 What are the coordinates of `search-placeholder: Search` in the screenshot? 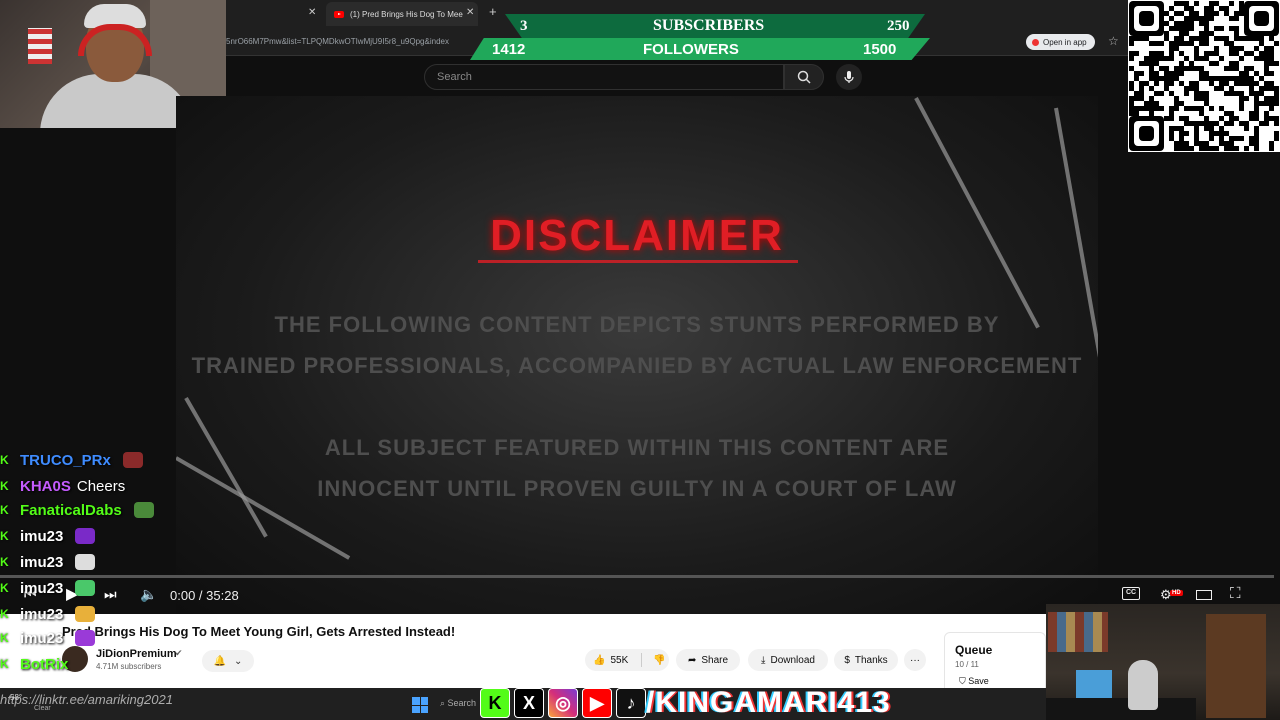 It's located at (454, 77).